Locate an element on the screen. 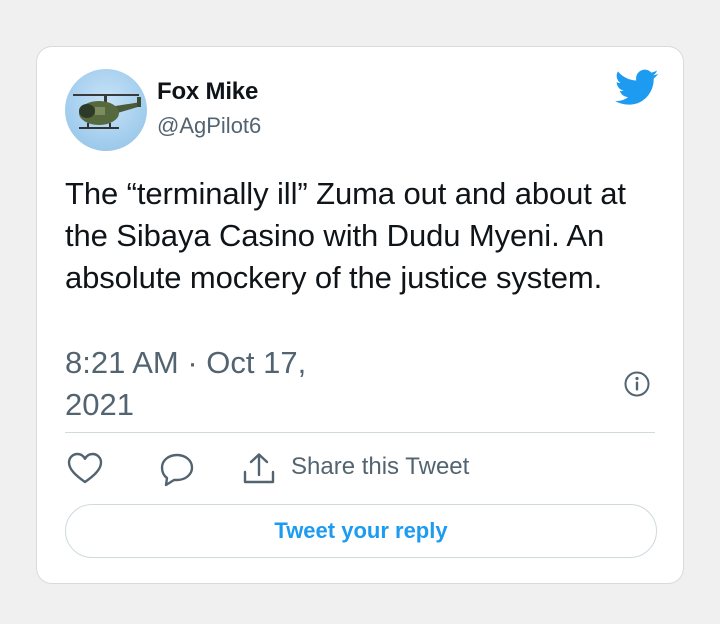 This screenshot has height=624, width=720. info-icon is located at coordinates (637, 384).